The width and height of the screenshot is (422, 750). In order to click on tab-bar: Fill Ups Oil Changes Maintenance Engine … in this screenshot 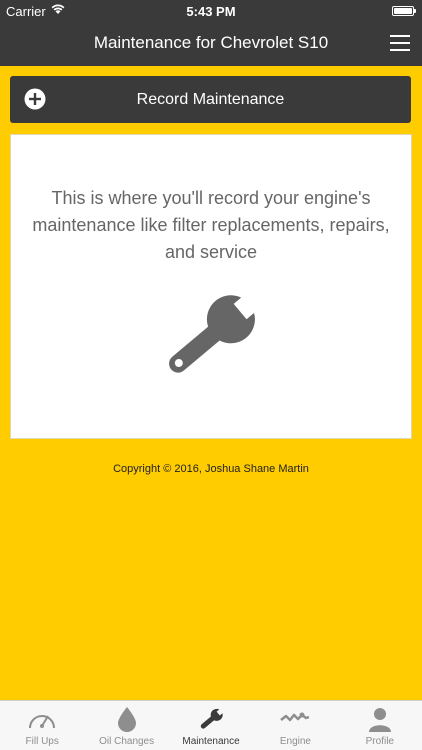, I will do `click(211, 725)`.